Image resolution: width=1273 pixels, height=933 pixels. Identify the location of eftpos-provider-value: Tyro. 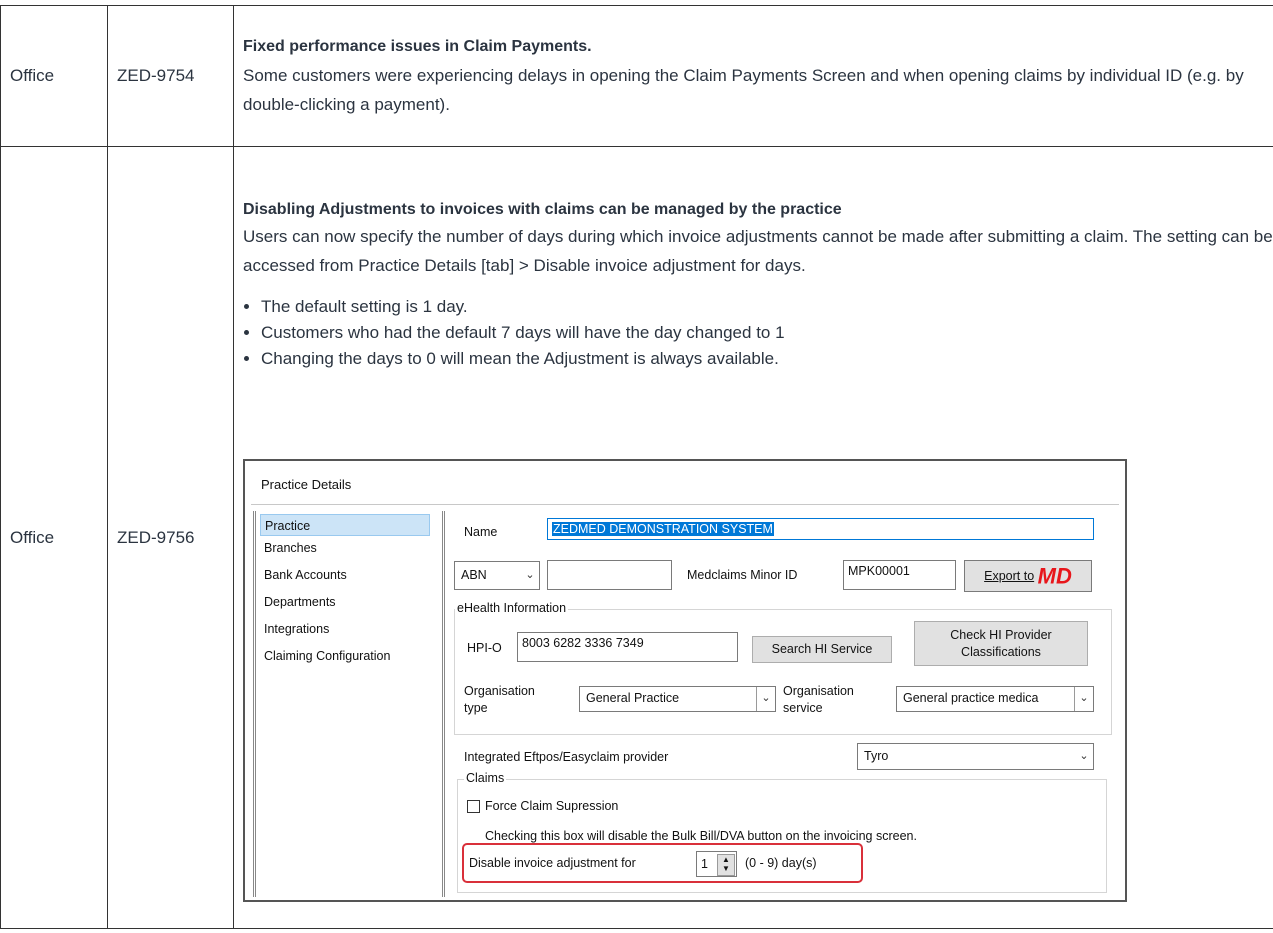
(876, 756).